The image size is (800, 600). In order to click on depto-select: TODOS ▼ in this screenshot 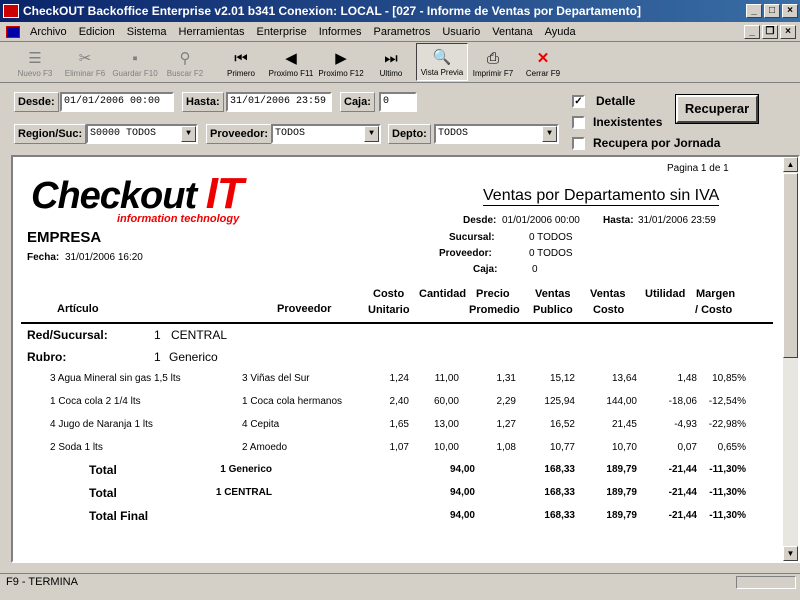, I will do `click(496, 134)`.